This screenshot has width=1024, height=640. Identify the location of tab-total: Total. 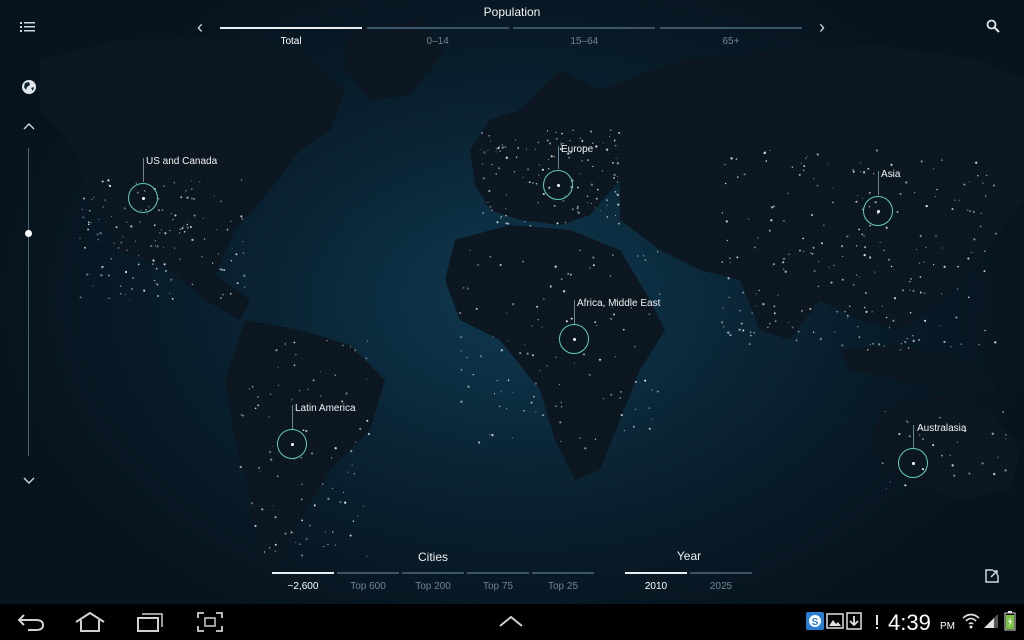
(291, 37).